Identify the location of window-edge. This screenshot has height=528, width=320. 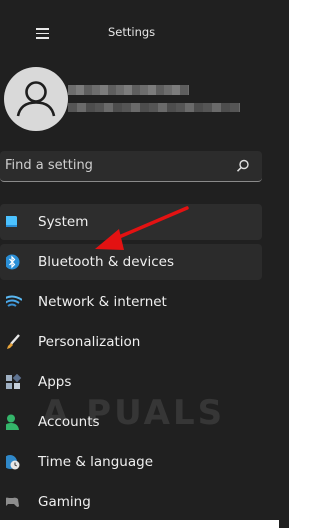
(284, 264).